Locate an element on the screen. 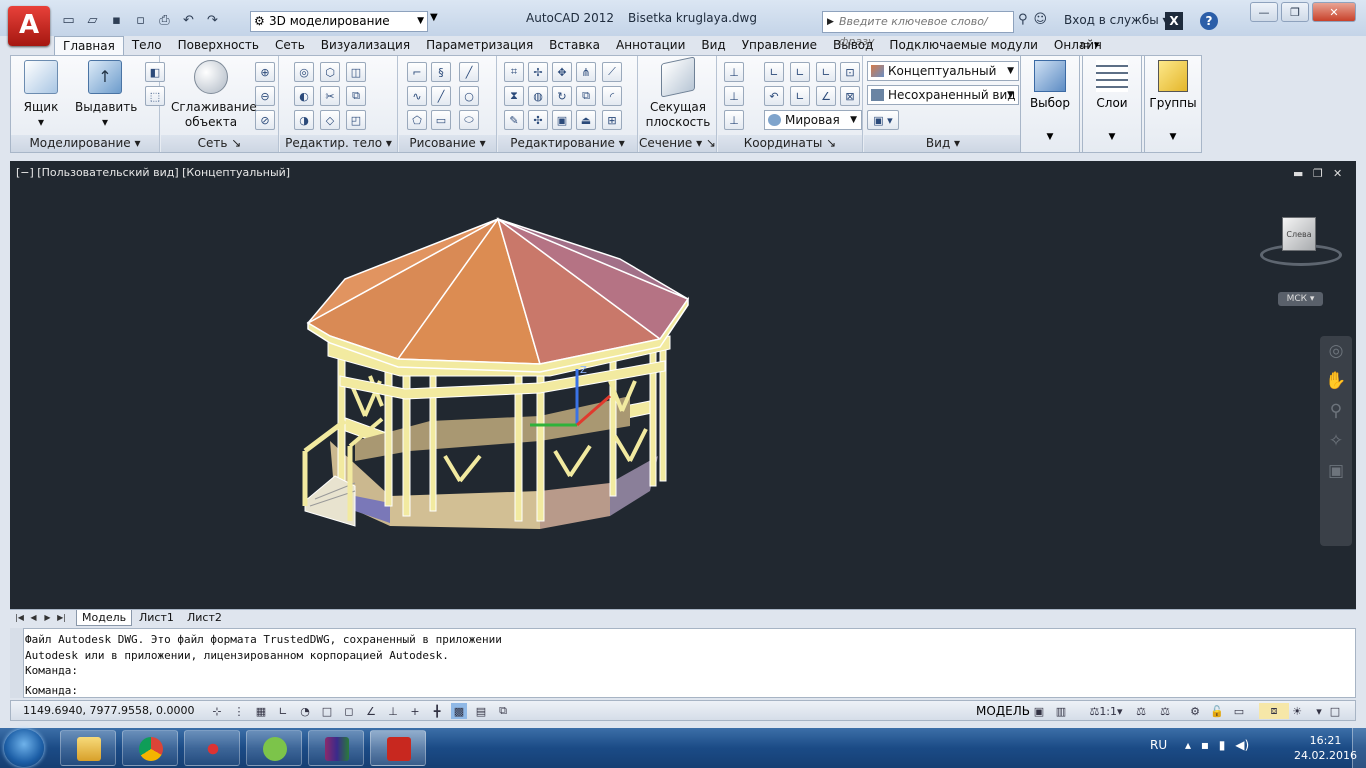  stretch-icon: ⏏ is located at coordinates (586, 120).